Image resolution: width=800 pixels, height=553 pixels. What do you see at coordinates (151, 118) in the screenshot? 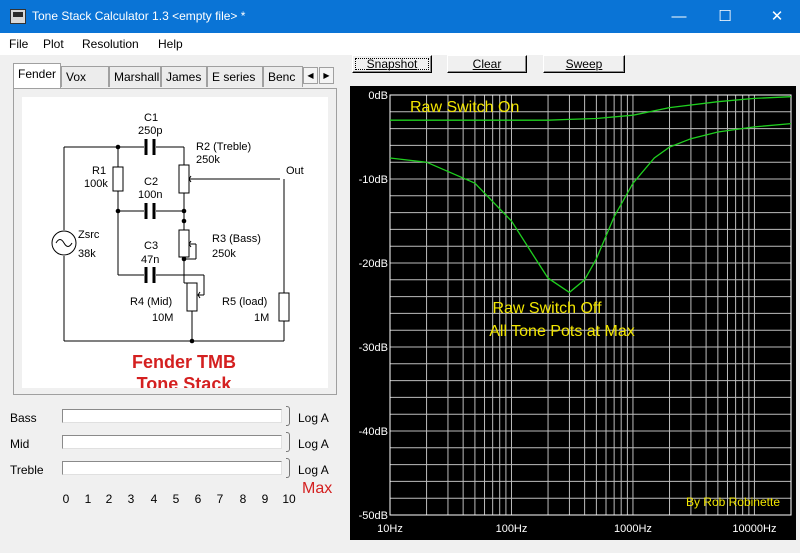
I see `label-c1-name: C1` at bounding box center [151, 118].